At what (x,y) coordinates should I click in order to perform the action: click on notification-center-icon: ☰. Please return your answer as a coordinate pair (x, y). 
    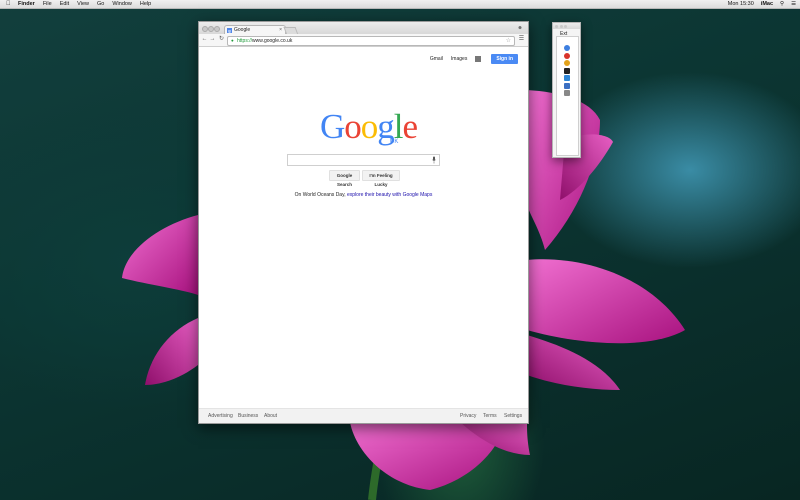
    Looking at the image, I should click on (793, 4).